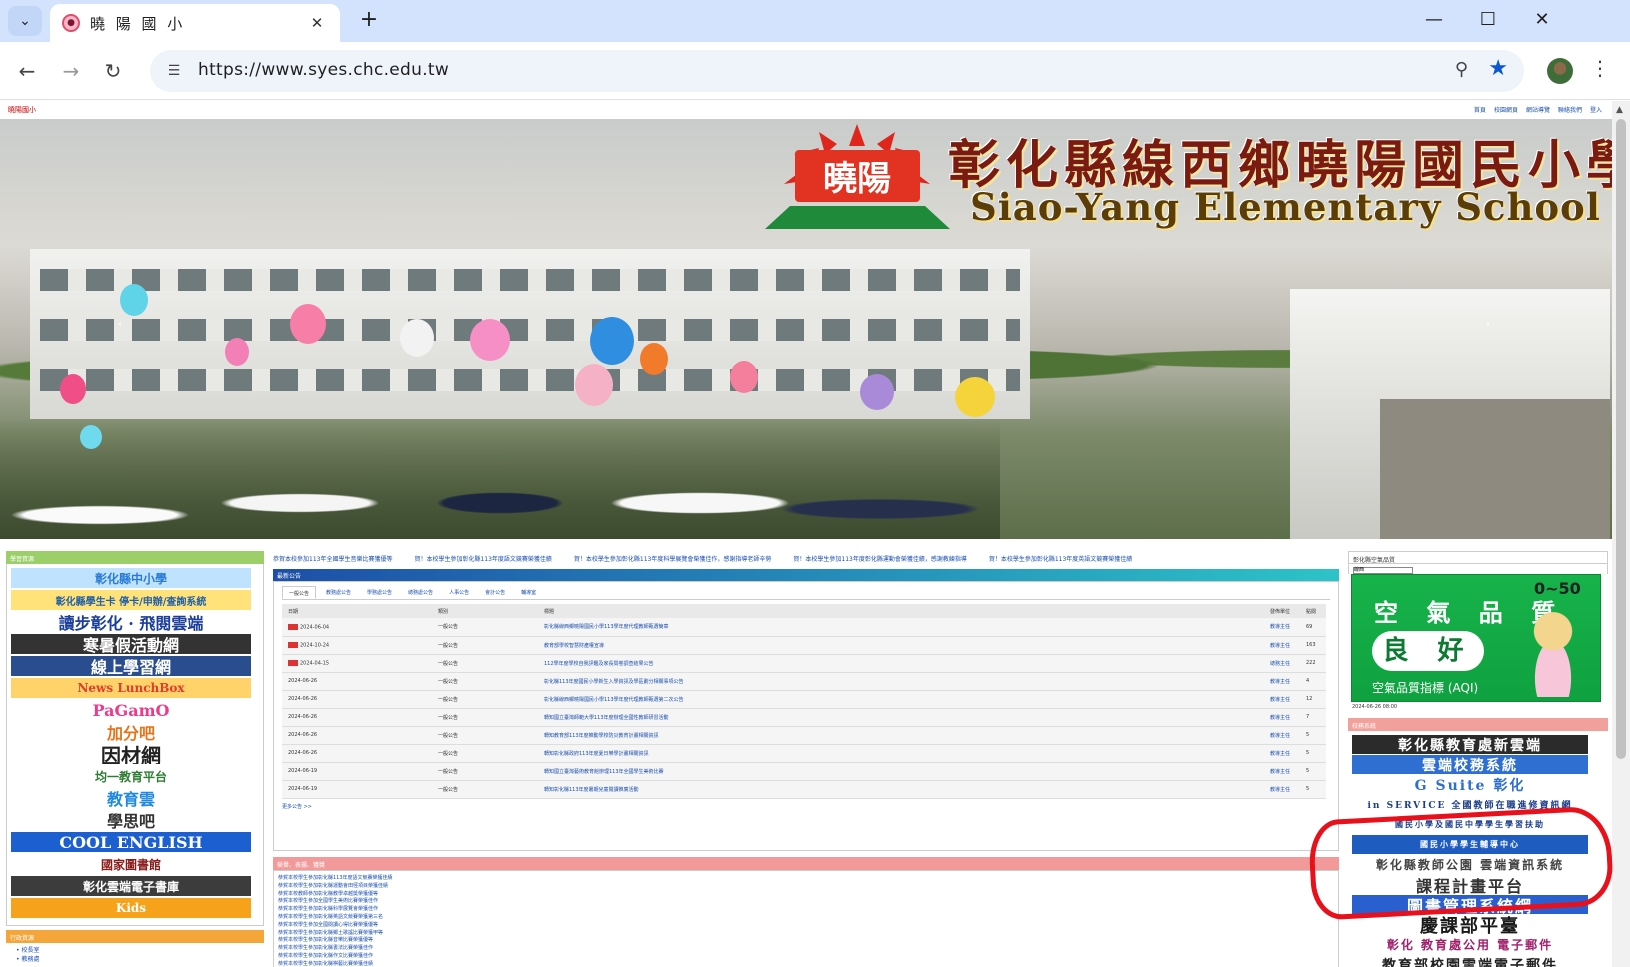 This screenshot has height=967, width=1630. What do you see at coordinates (1619, 110) in the screenshot?
I see `scroll-up-icon: ▲` at bounding box center [1619, 110].